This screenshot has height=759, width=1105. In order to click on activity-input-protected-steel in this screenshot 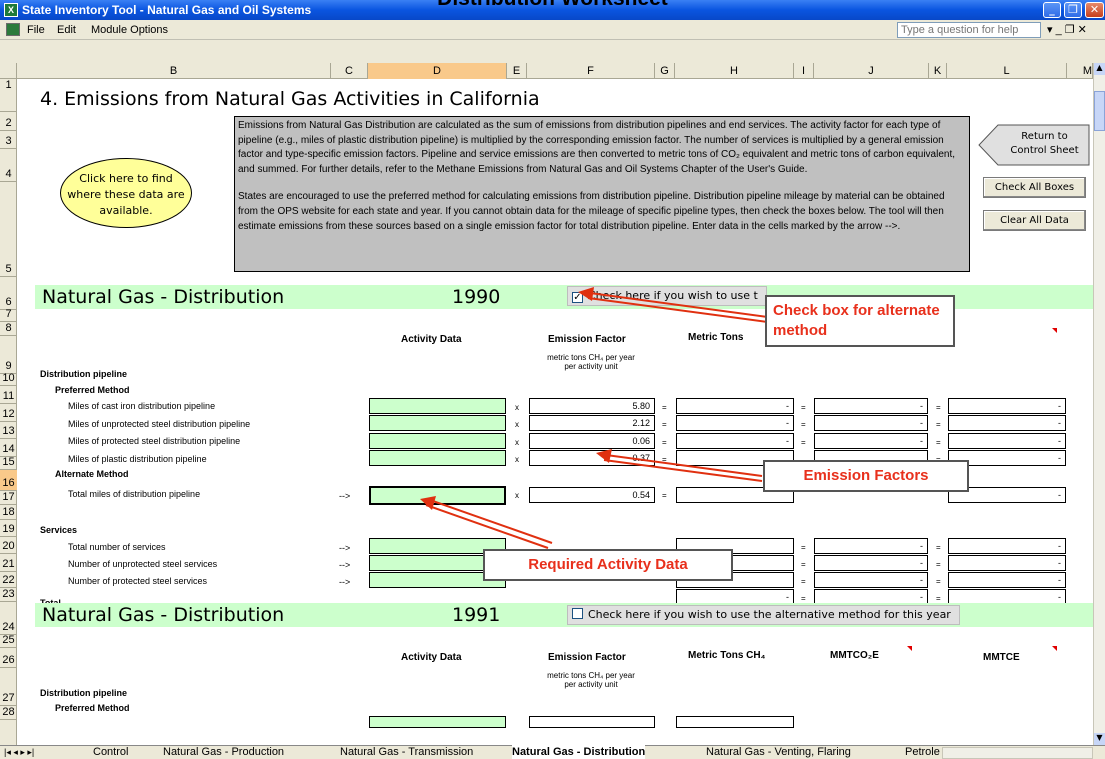, I will do `click(437, 441)`.